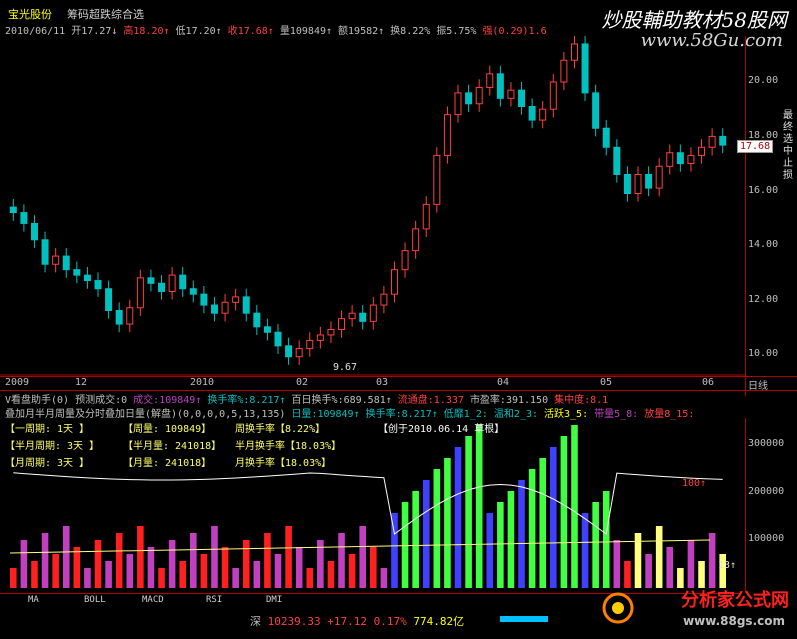 Image resolution: width=797 pixels, height=639 pixels. Describe the element at coordinates (766, 443) in the screenshot. I see `volume-tick: 300000` at that location.